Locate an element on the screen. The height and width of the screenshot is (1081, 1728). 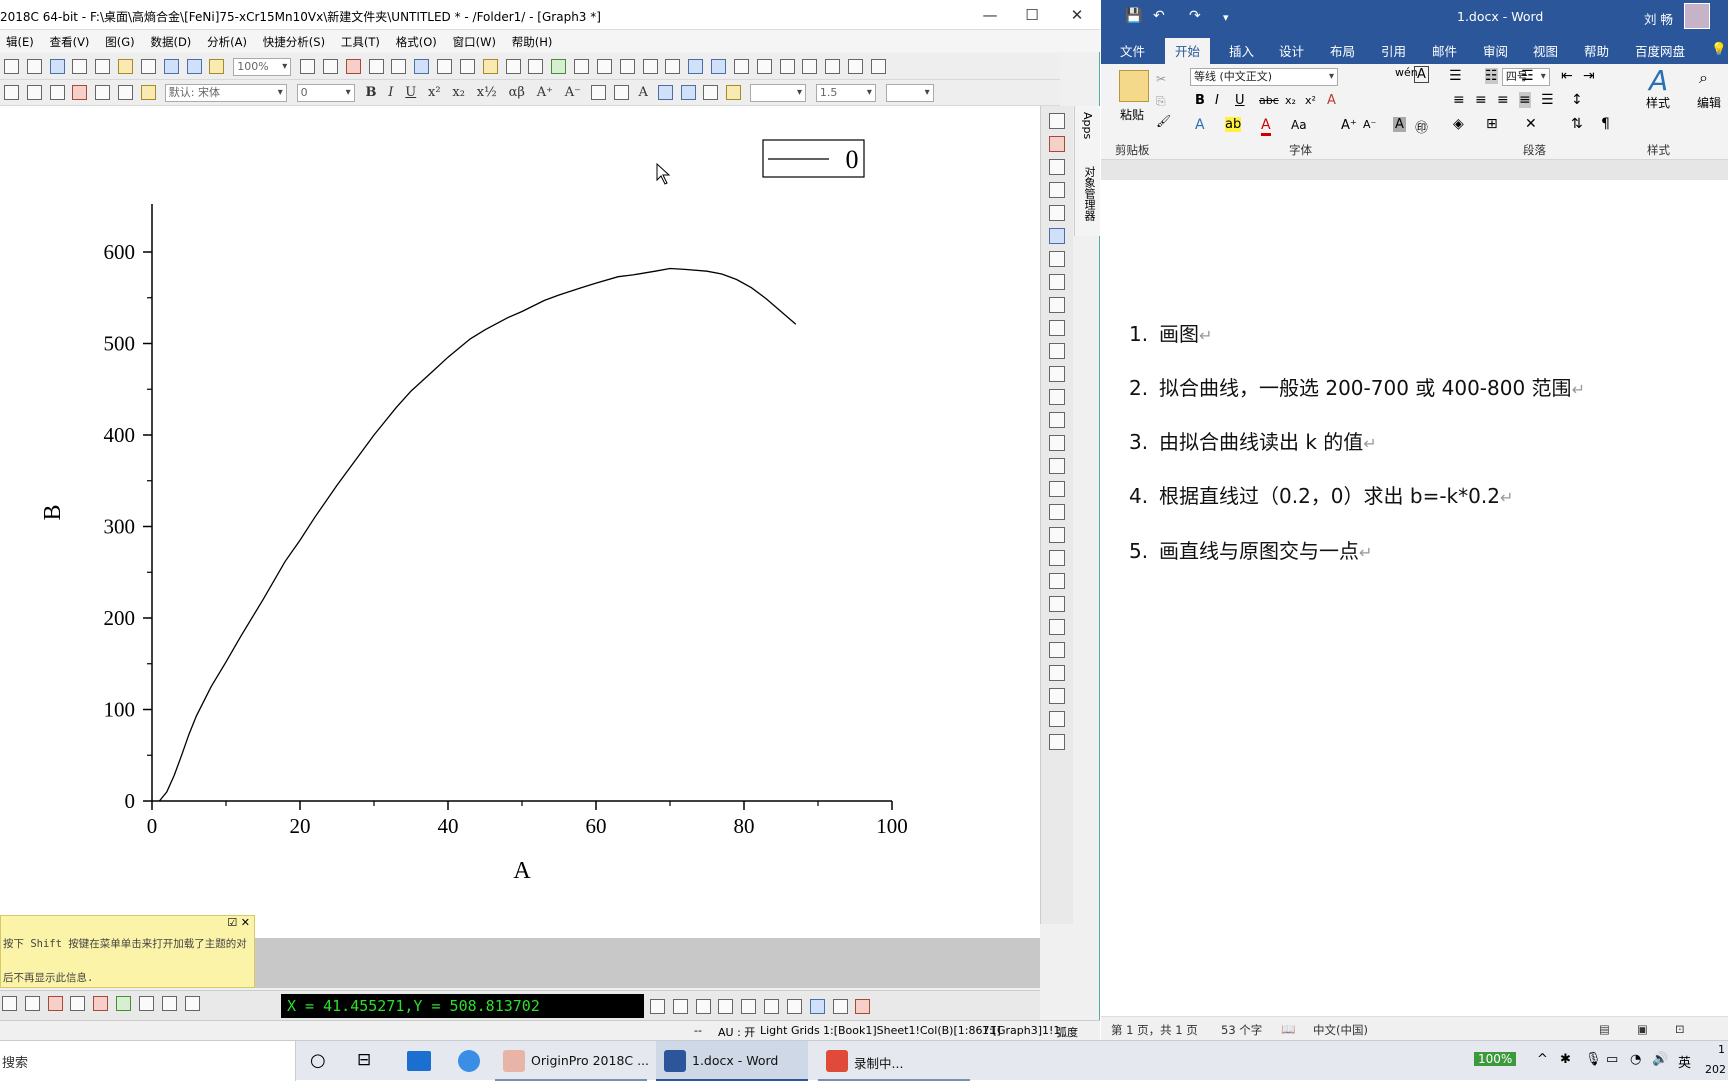
tab-layout: 布局 is located at coordinates (1342, 50).